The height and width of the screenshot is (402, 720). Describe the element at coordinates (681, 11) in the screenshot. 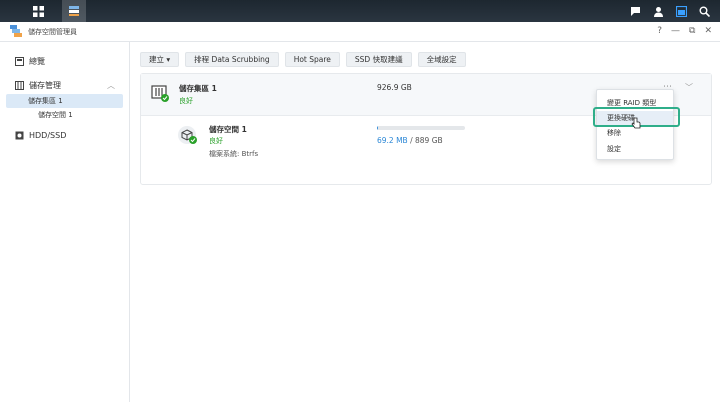

I see `widget-icon` at that location.